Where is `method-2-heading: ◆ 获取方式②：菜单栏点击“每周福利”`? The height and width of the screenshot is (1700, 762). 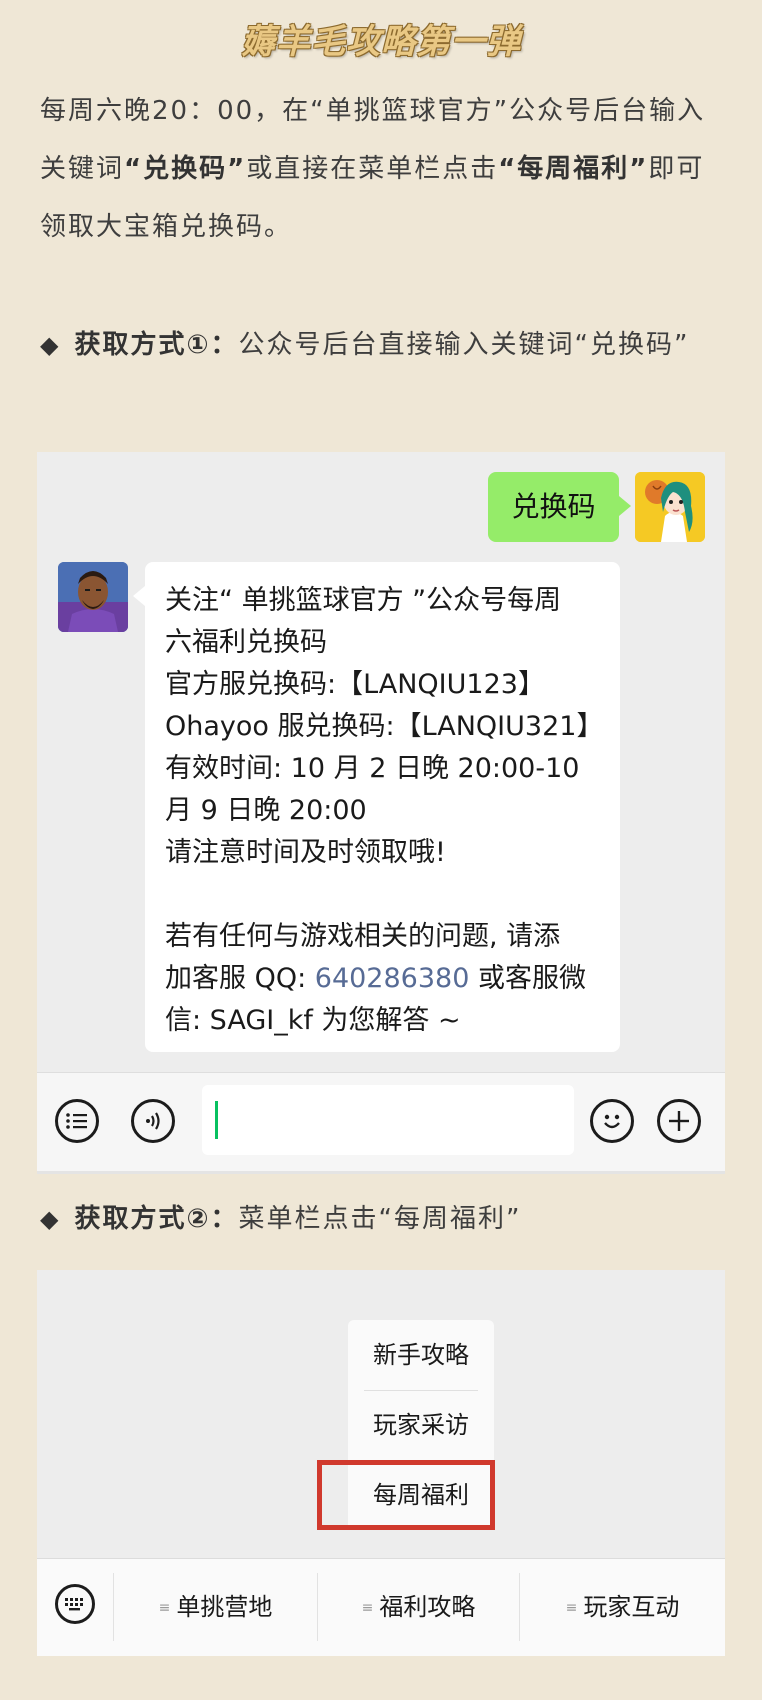
method-2-heading: ◆ 获取方式②：菜单栏点击“每周福利” is located at coordinates (385, 1219).